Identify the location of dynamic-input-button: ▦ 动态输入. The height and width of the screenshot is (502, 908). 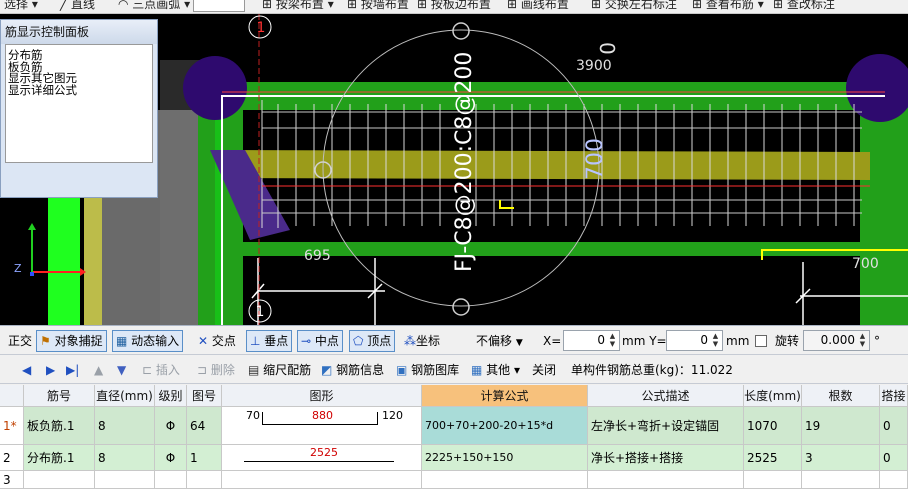
(148, 341).